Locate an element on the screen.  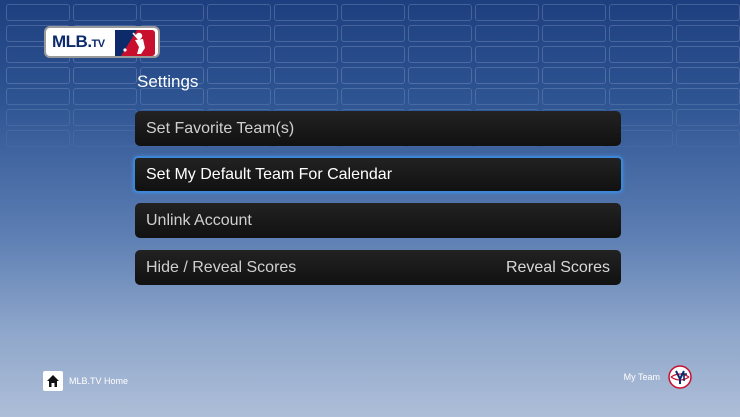
my-team-button: My Team is located at coordinates (658, 377).